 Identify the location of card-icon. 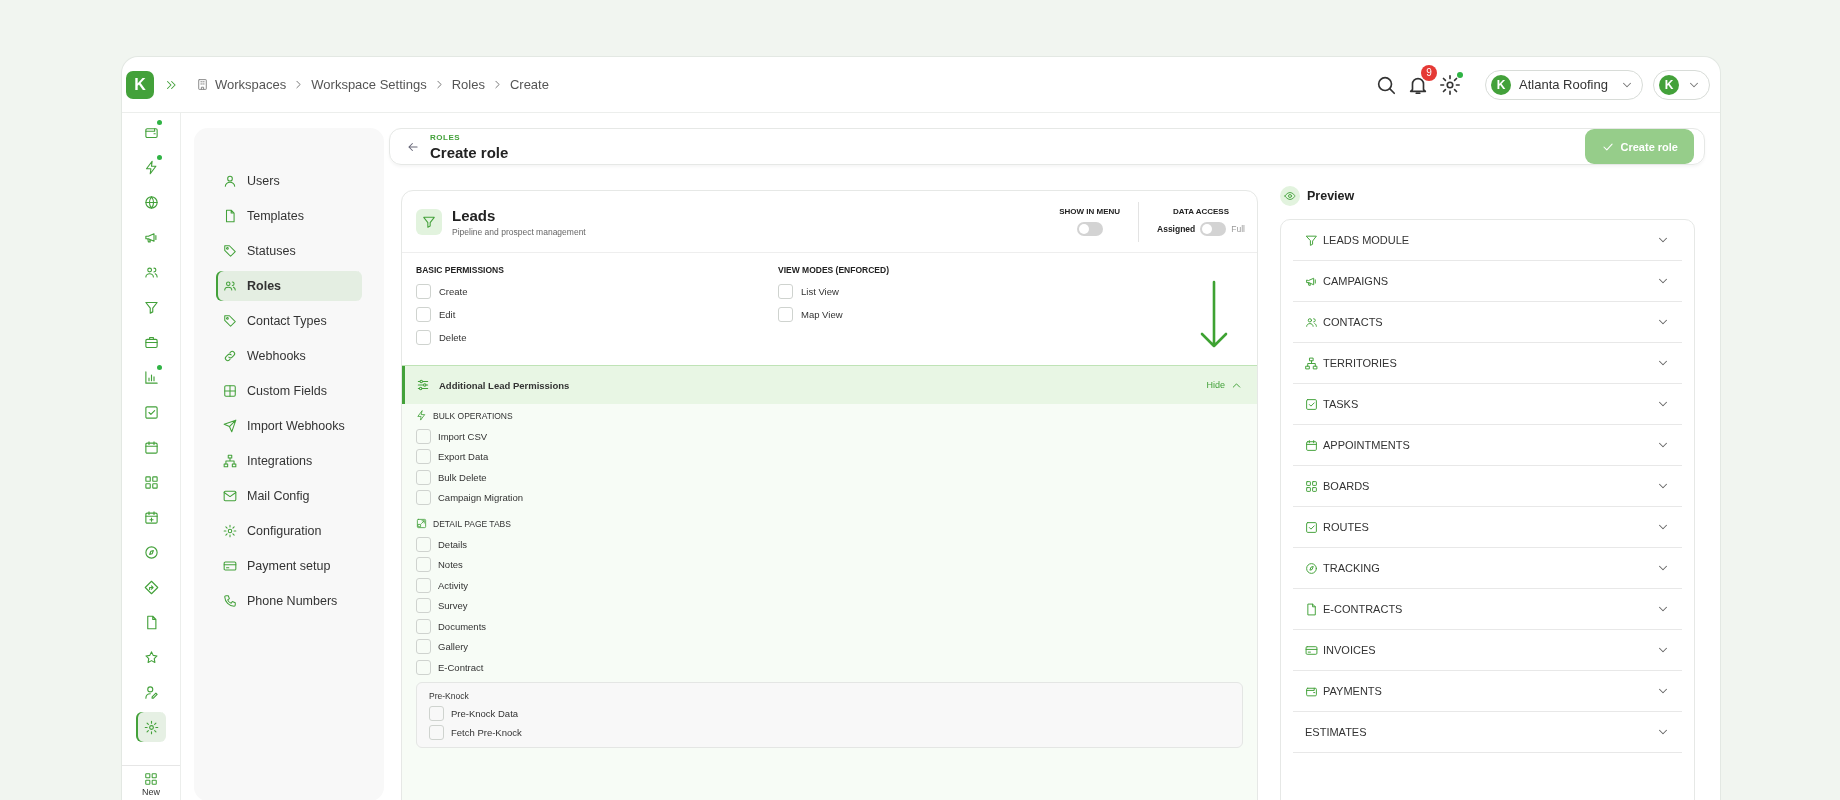
(230, 566).